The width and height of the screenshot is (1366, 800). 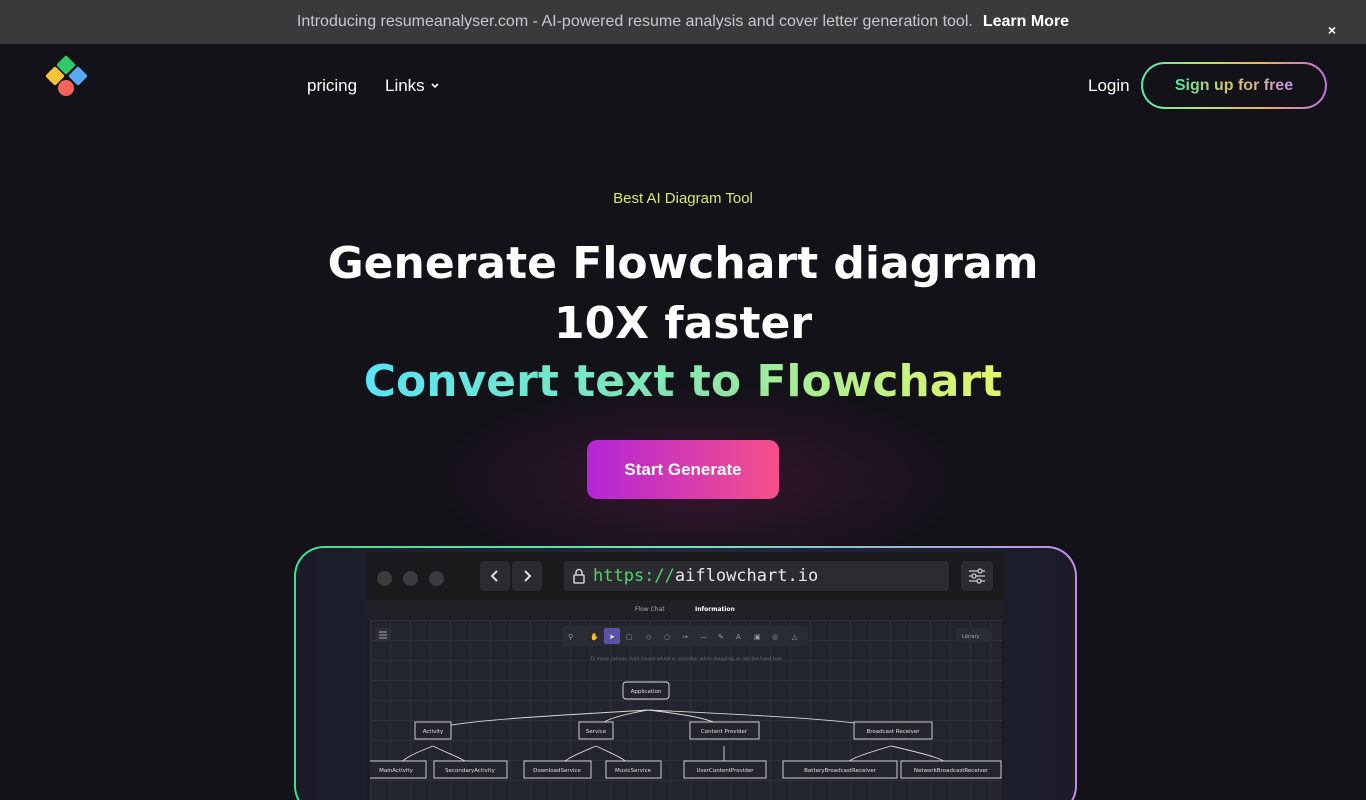 I want to click on hero-headline: Generate Flowchart diagram 10X faster, so click(x=683, y=293).